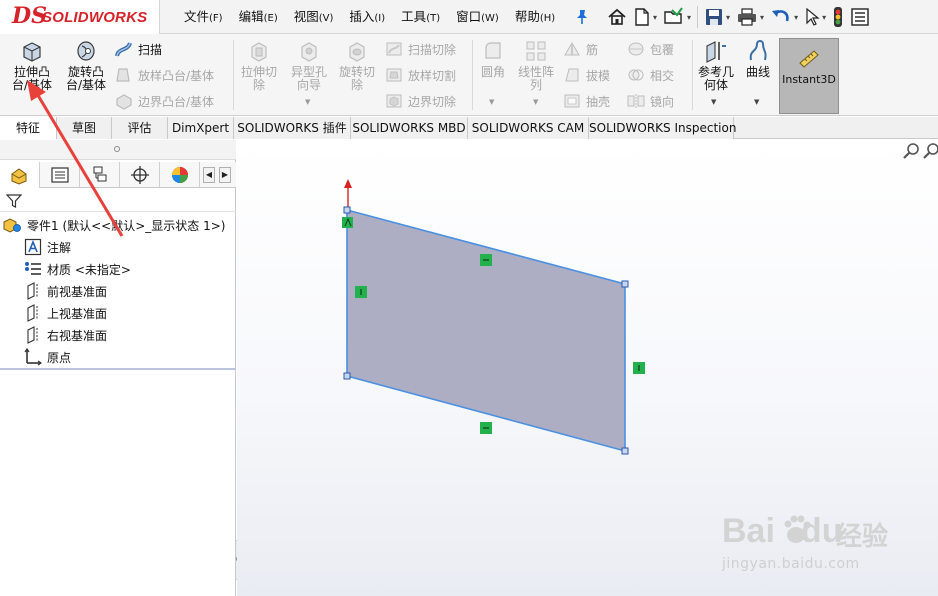  I want to click on reference-geometry-label: 参考几 何体, so click(715, 78).